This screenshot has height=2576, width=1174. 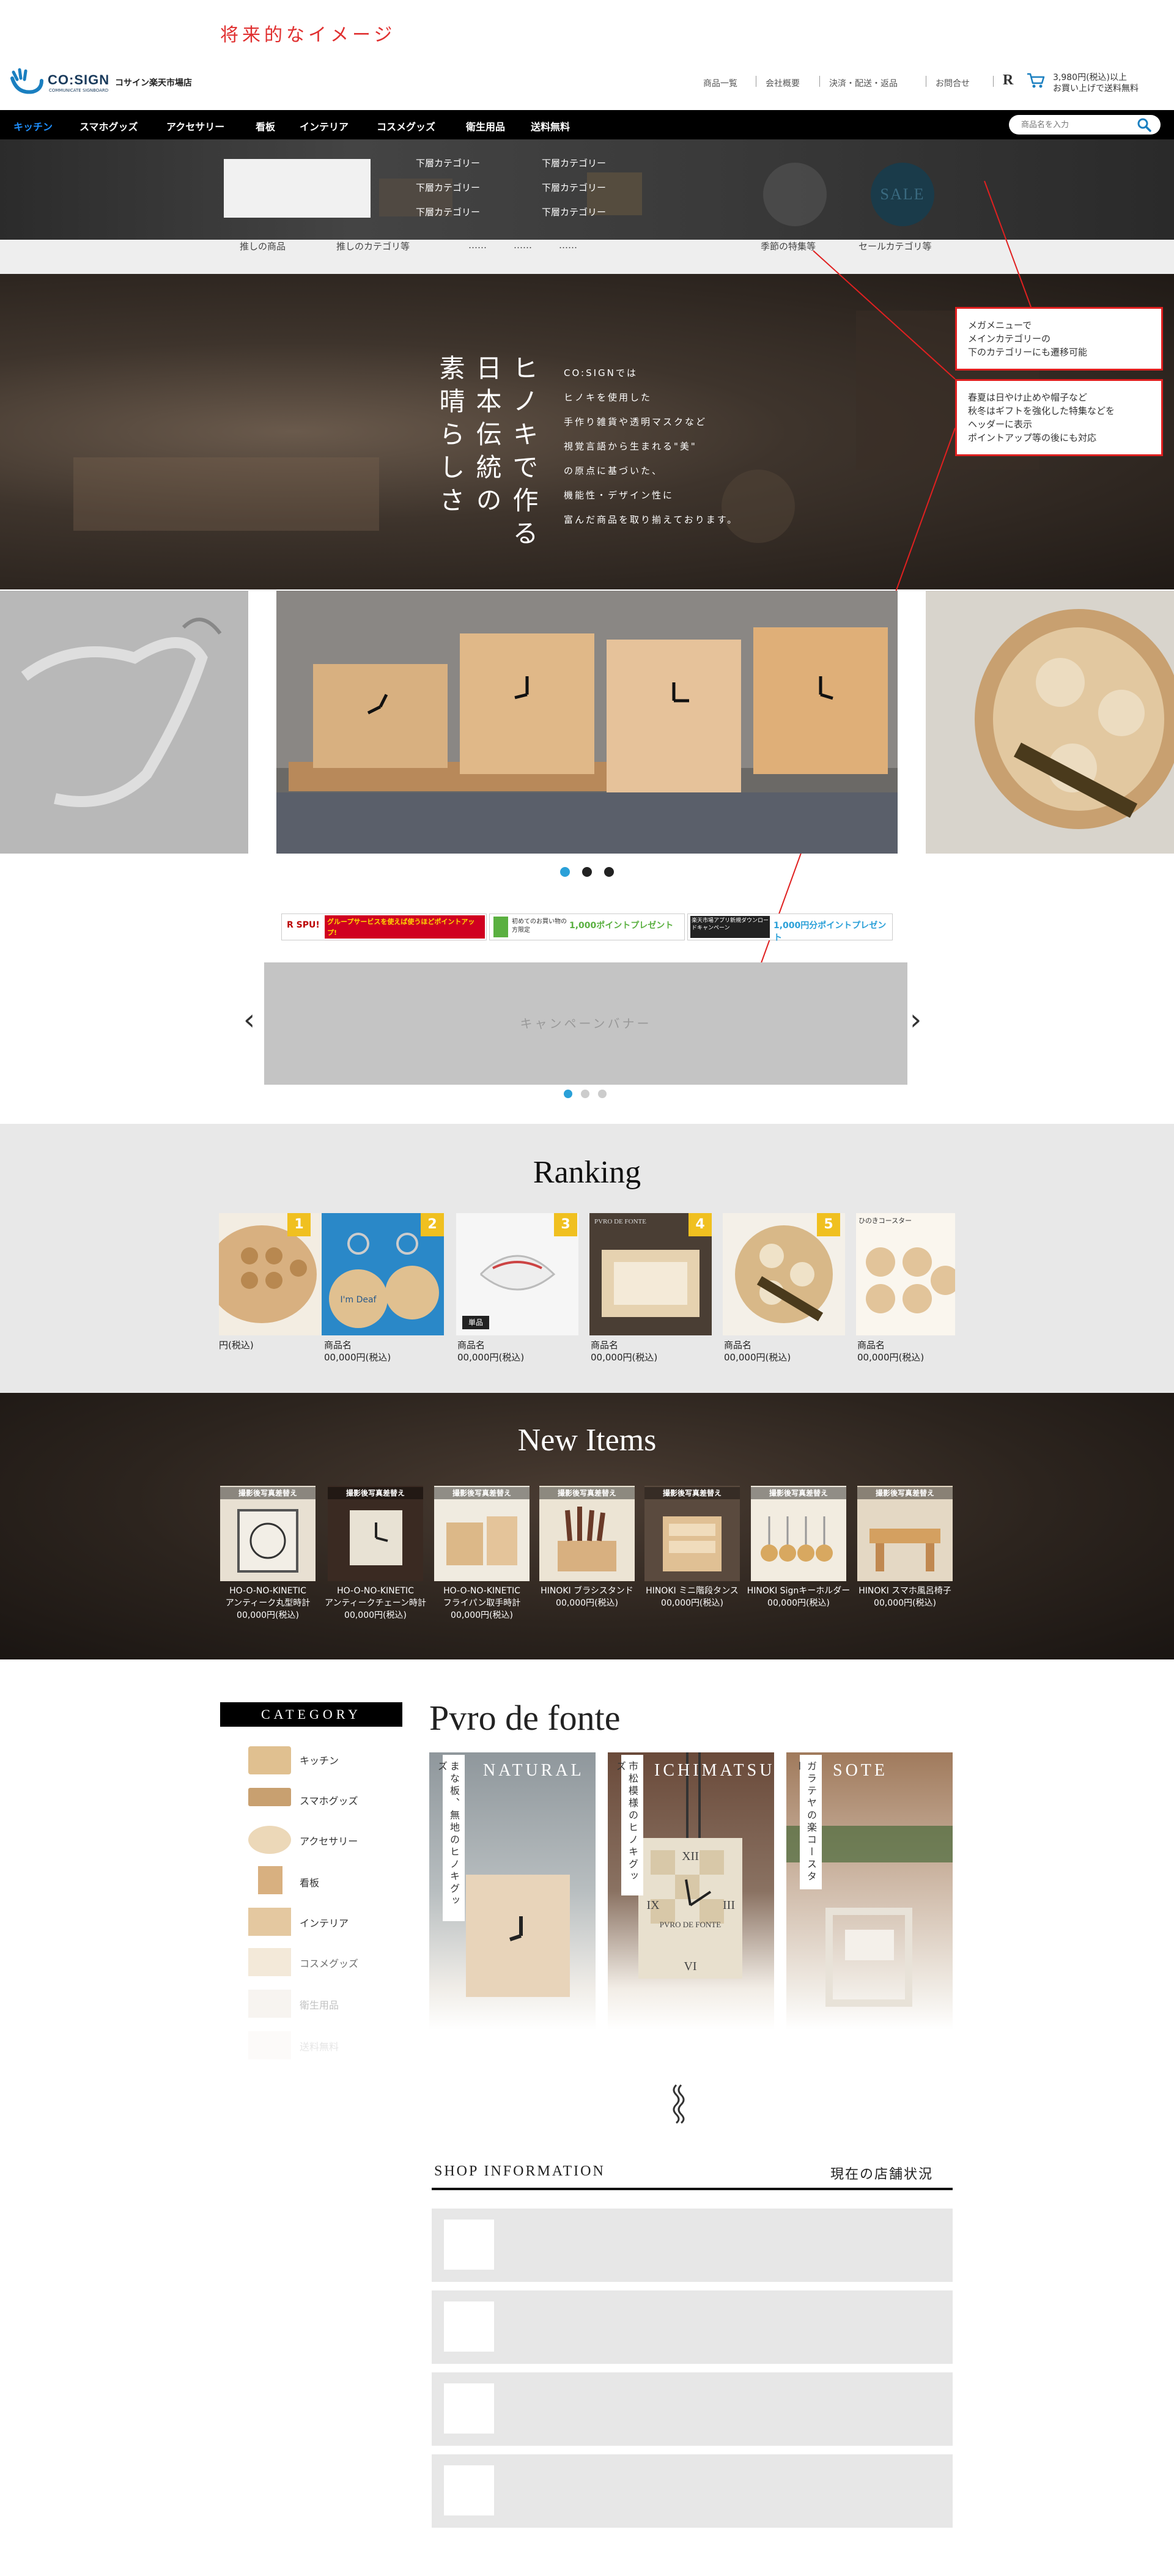 What do you see at coordinates (993, 81) in the screenshot?
I see `header-divider` at bounding box center [993, 81].